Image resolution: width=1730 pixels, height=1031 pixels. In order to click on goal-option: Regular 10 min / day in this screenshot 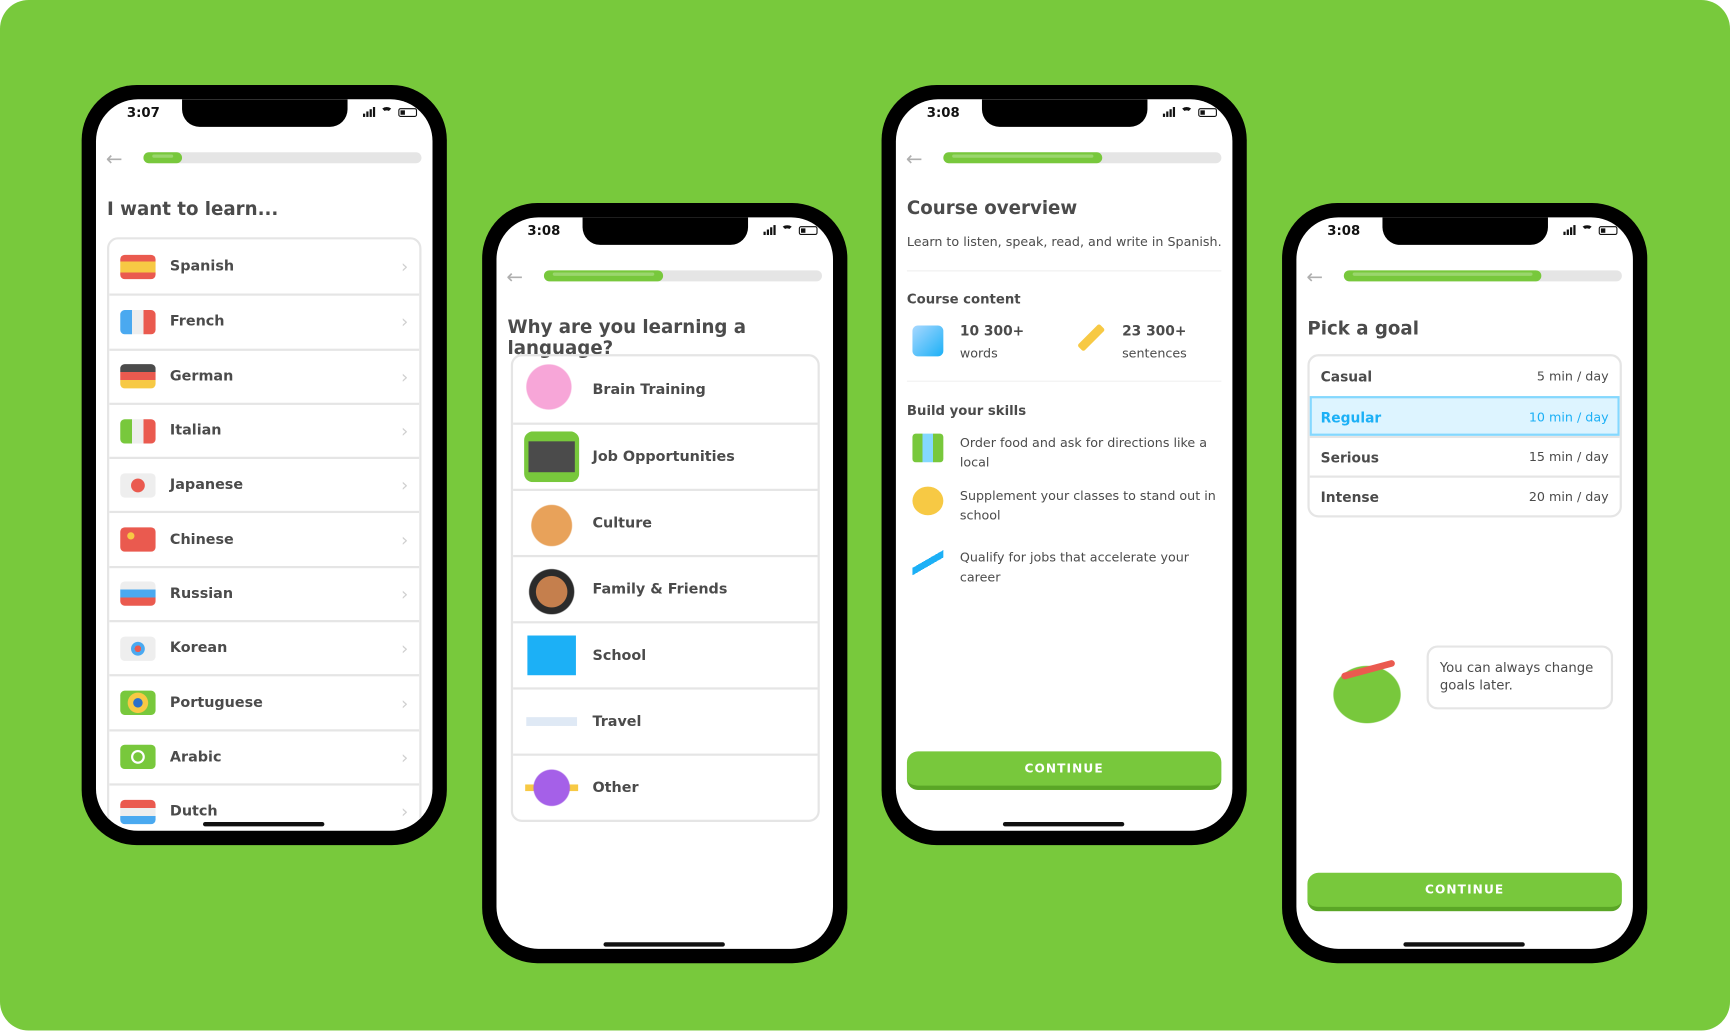, I will do `click(1464, 416)`.